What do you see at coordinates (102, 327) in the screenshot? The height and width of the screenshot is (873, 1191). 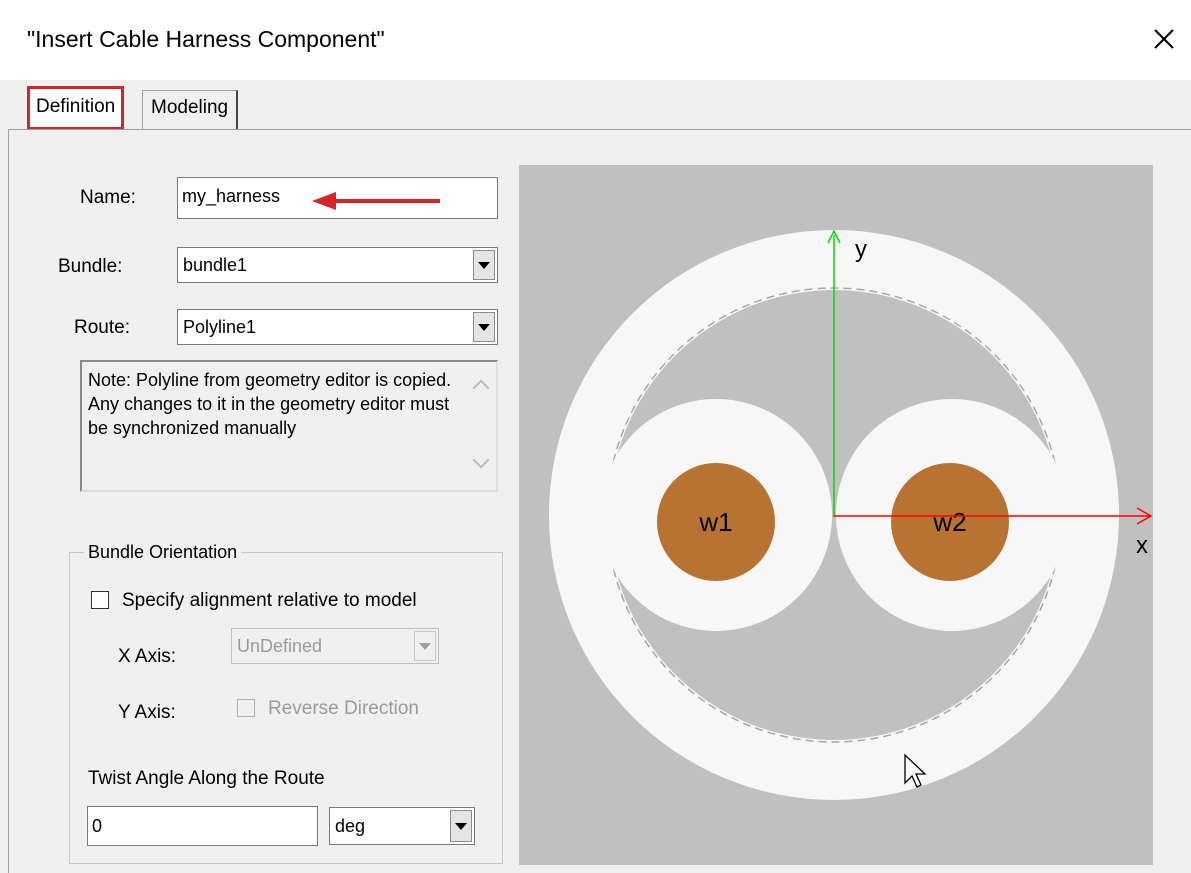 I see `route-label: Route:` at bounding box center [102, 327].